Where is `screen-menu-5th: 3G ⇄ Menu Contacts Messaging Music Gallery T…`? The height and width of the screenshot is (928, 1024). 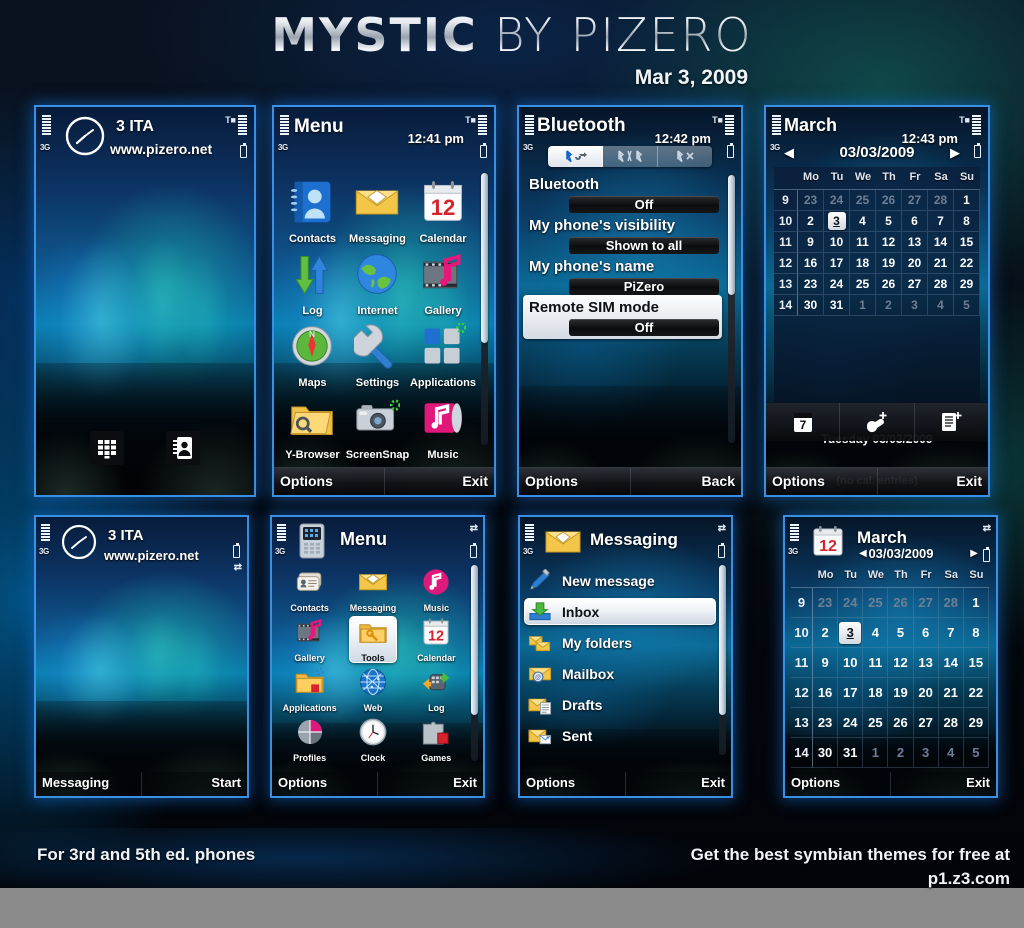 screen-menu-5th: 3G ⇄ Menu Contacts Messaging Music Gallery T… is located at coordinates (377, 656).